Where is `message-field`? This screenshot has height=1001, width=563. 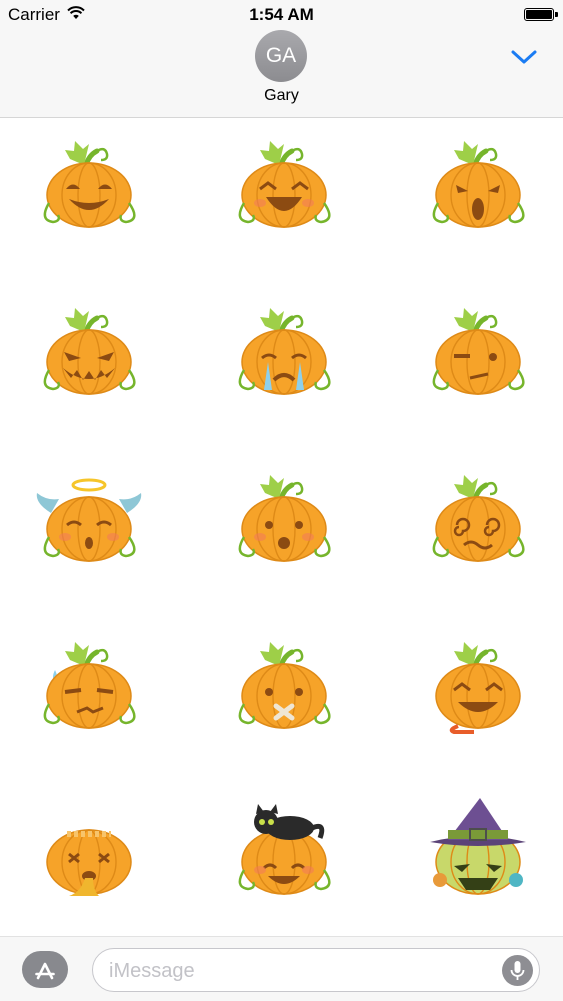
message-field is located at coordinates (316, 970).